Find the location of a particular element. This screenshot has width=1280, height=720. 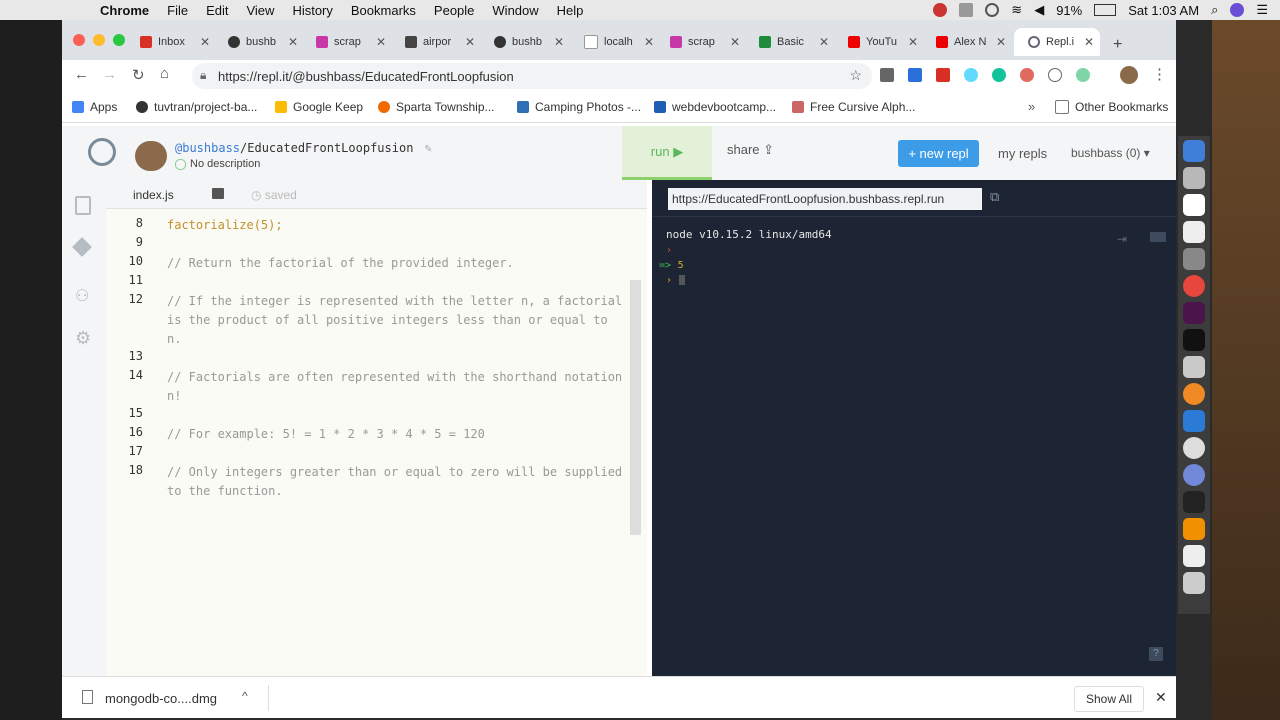

project-description: No description is located at coordinates (217, 164).